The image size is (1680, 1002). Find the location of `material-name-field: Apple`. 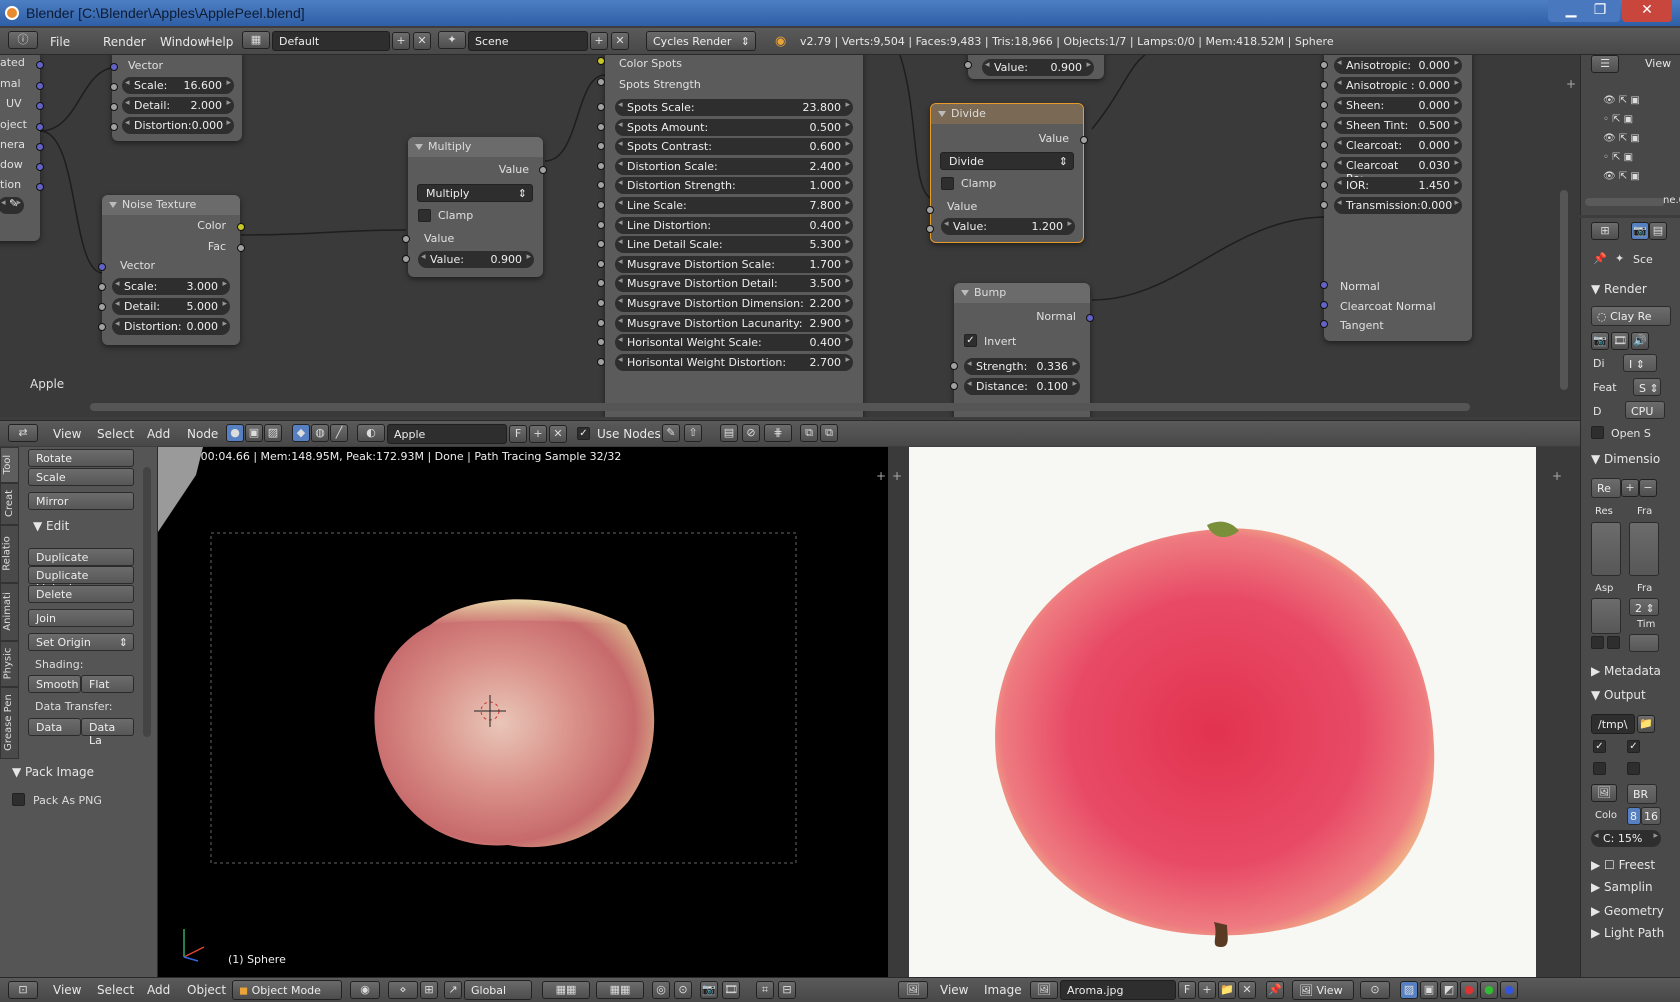

material-name-field: Apple is located at coordinates (447, 434).